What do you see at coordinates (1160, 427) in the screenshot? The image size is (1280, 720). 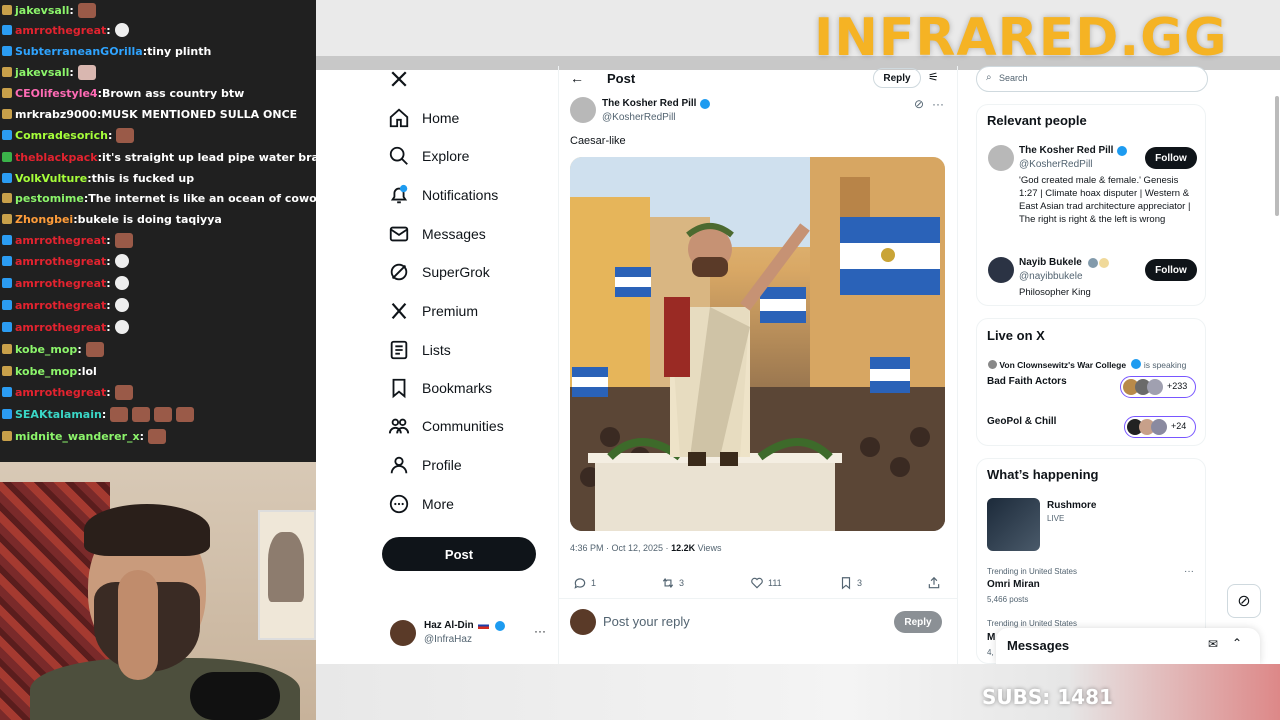 I see `space-listeners: +24` at bounding box center [1160, 427].